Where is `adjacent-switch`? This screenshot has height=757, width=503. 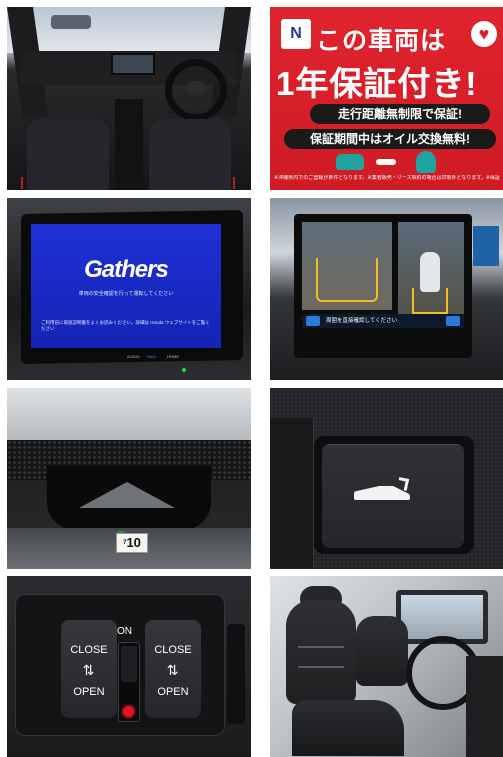 adjacent-switch is located at coordinates (236, 674).